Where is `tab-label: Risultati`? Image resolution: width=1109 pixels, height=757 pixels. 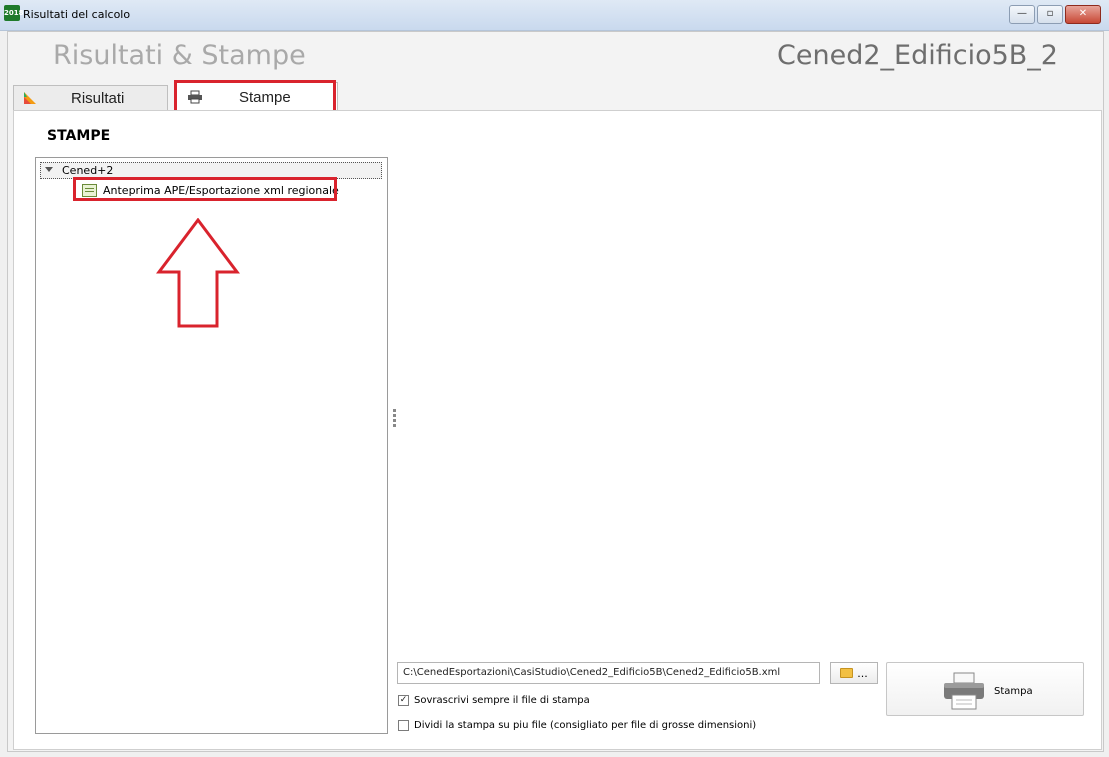 tab-label: Risultati is located at coordinates (98, 98).